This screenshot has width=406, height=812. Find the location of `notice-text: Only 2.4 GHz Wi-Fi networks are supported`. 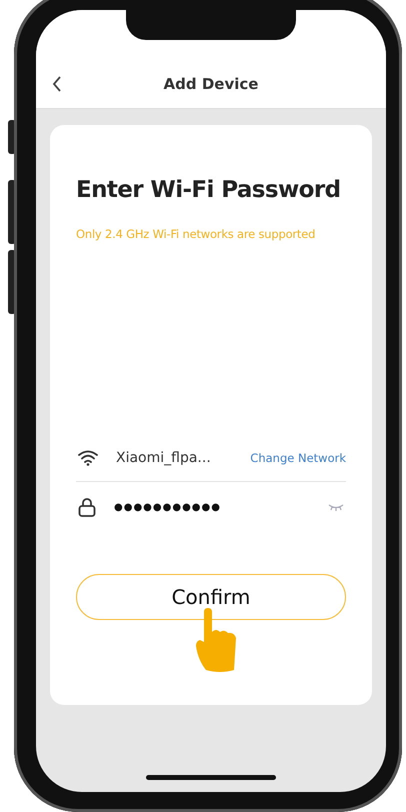

notice-text: Only 2.4 GHz Wi-Fi networks are supported is located at coordinates (196, 234).